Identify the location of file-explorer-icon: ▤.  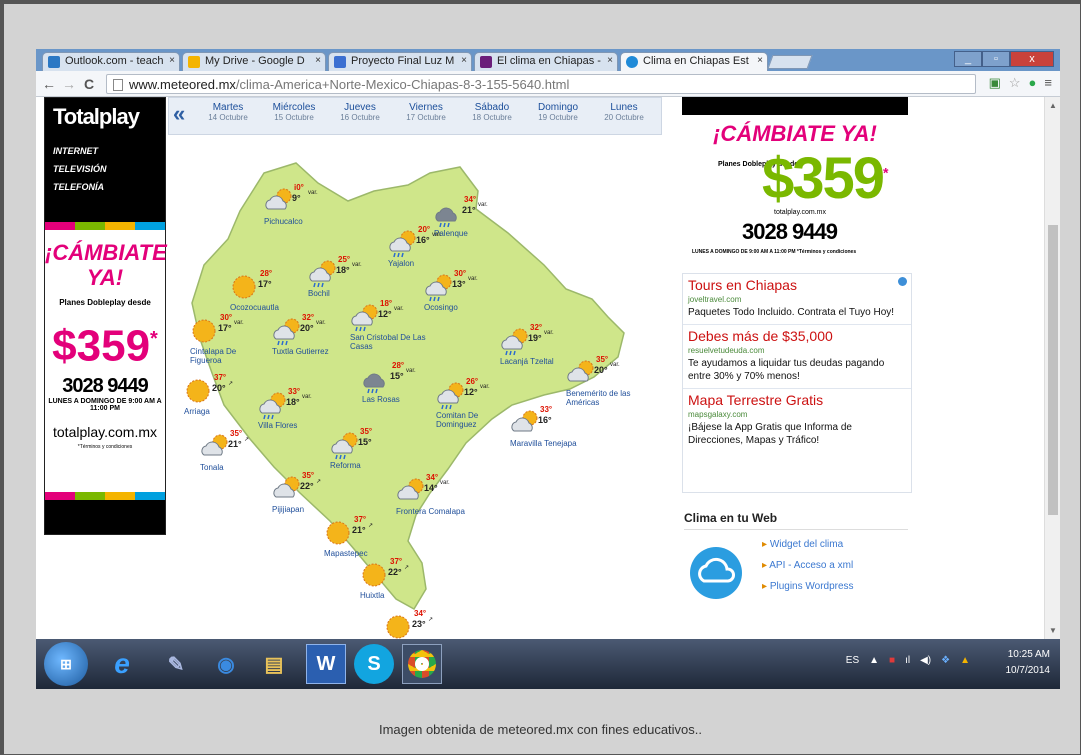
(274, 664).